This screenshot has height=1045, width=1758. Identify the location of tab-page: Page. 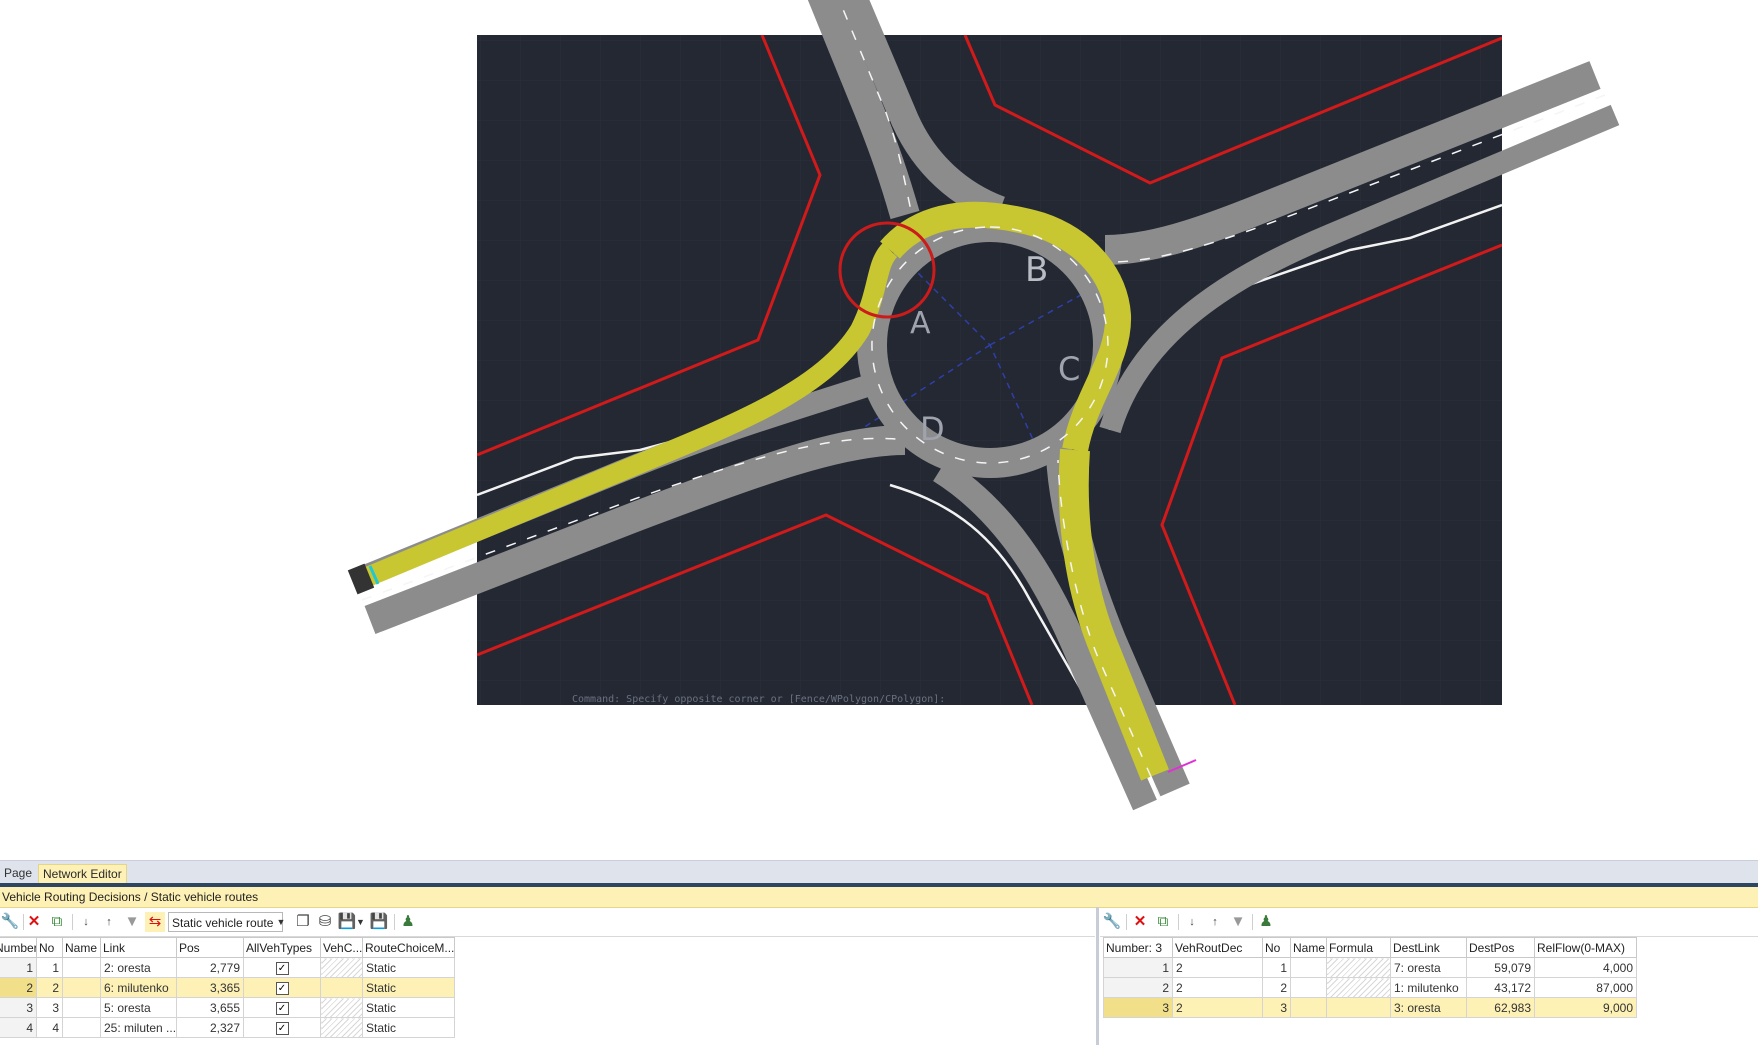
(18, 873).